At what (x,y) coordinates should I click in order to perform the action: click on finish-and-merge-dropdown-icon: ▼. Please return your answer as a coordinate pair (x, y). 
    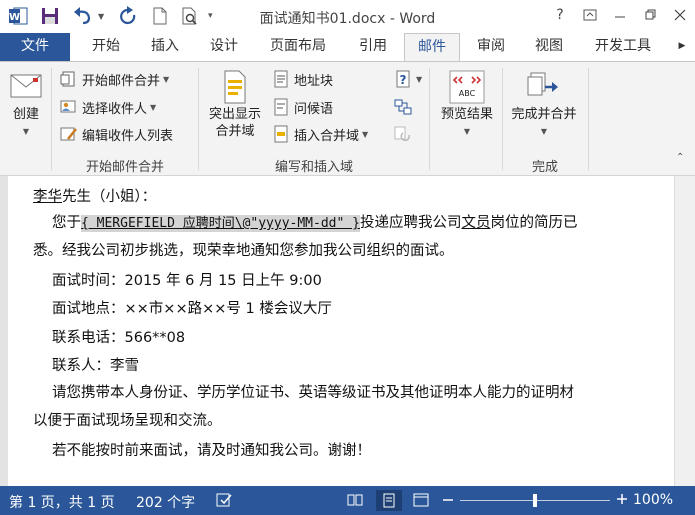
    Looking at the image, I should click on (544, 131).